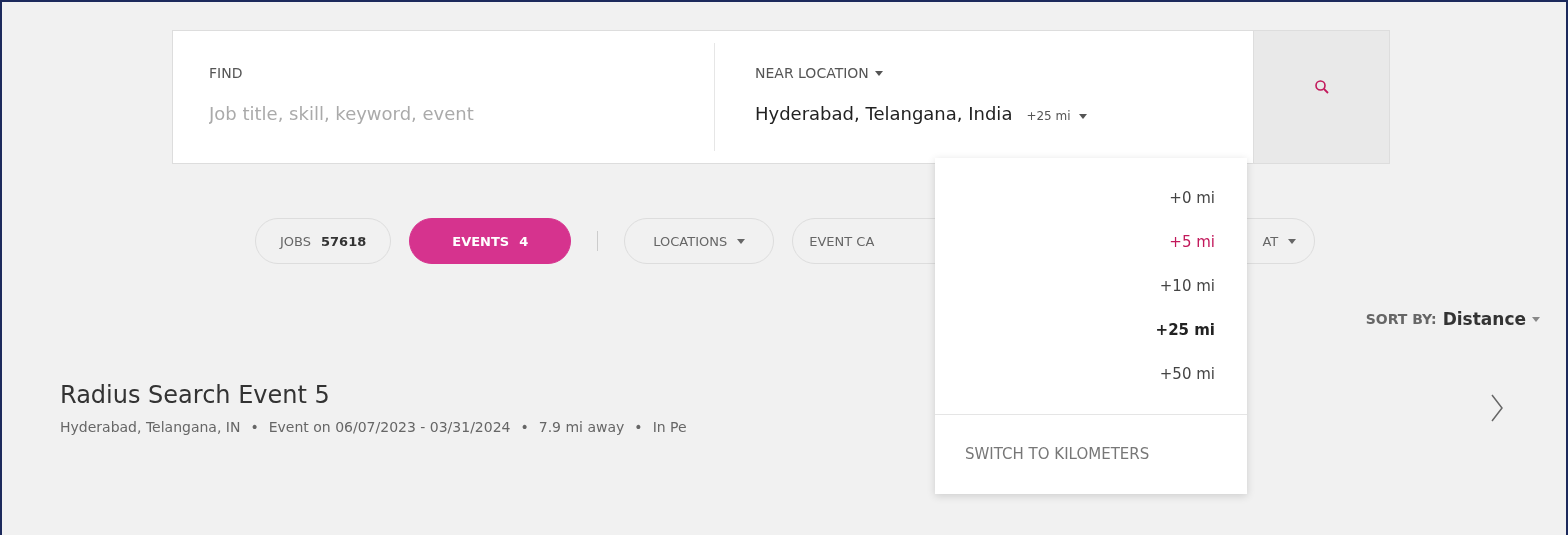 The image size is (1568, 535). Describe the element at coordinates (1321, 87) in the screenshot. I see `search-icon` at that location.